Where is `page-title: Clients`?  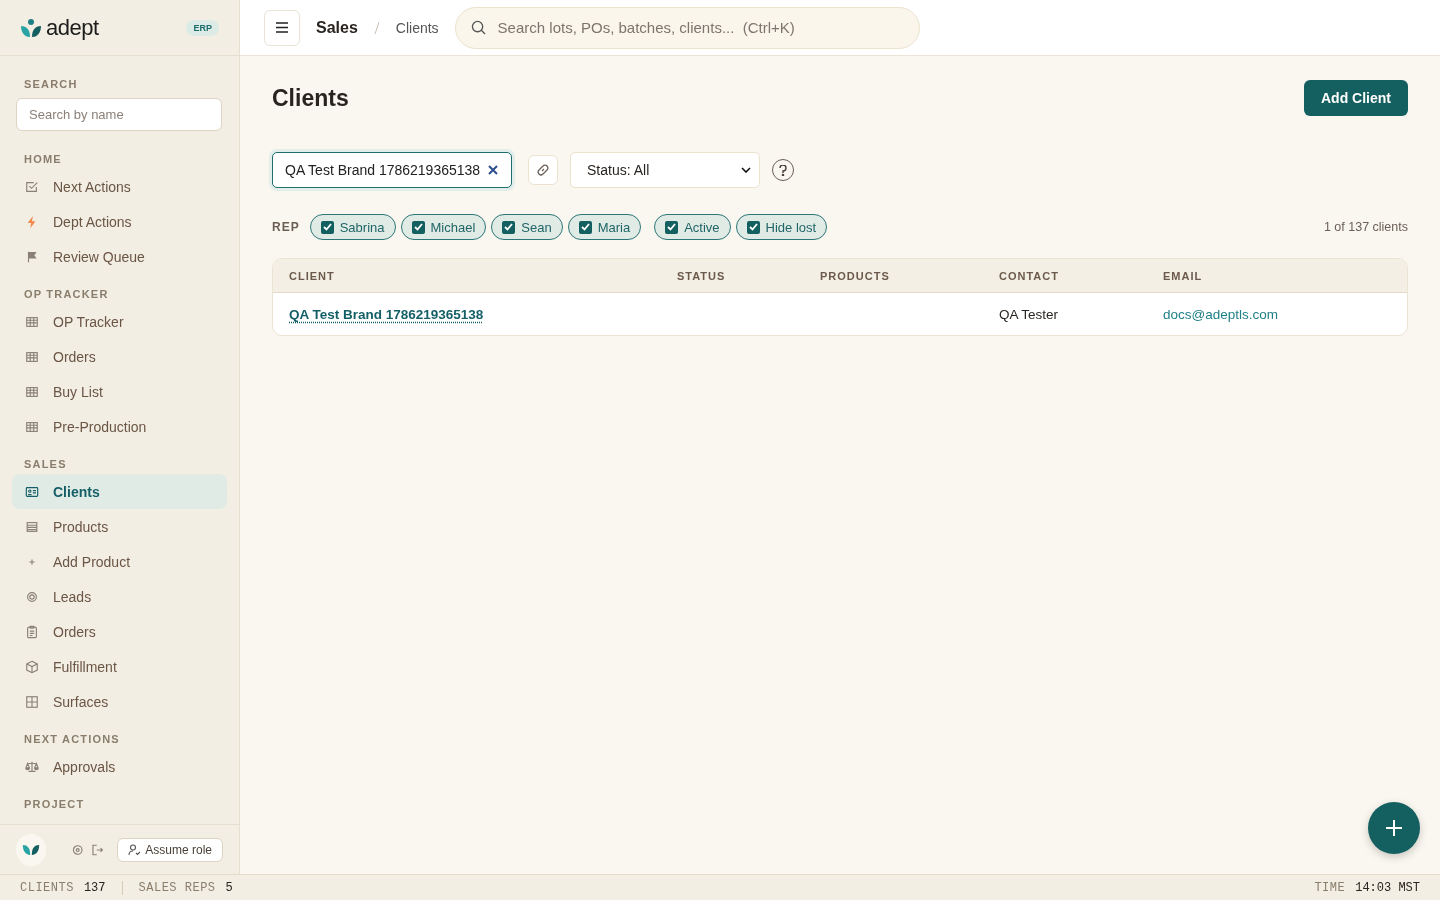
page-title: Clients is located at coordinates (310, 98).